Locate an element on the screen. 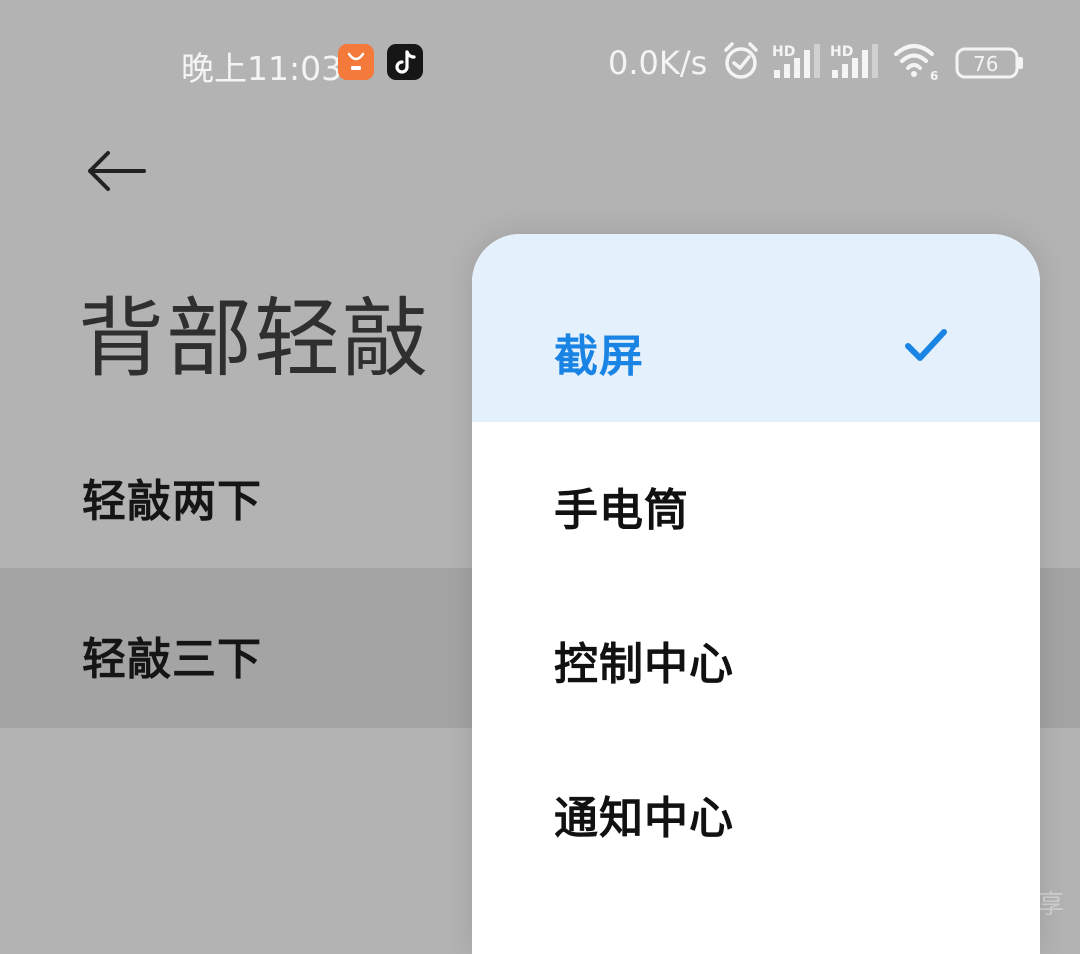  status-time: 晚上11:03 is located at coordinates (262, 68).